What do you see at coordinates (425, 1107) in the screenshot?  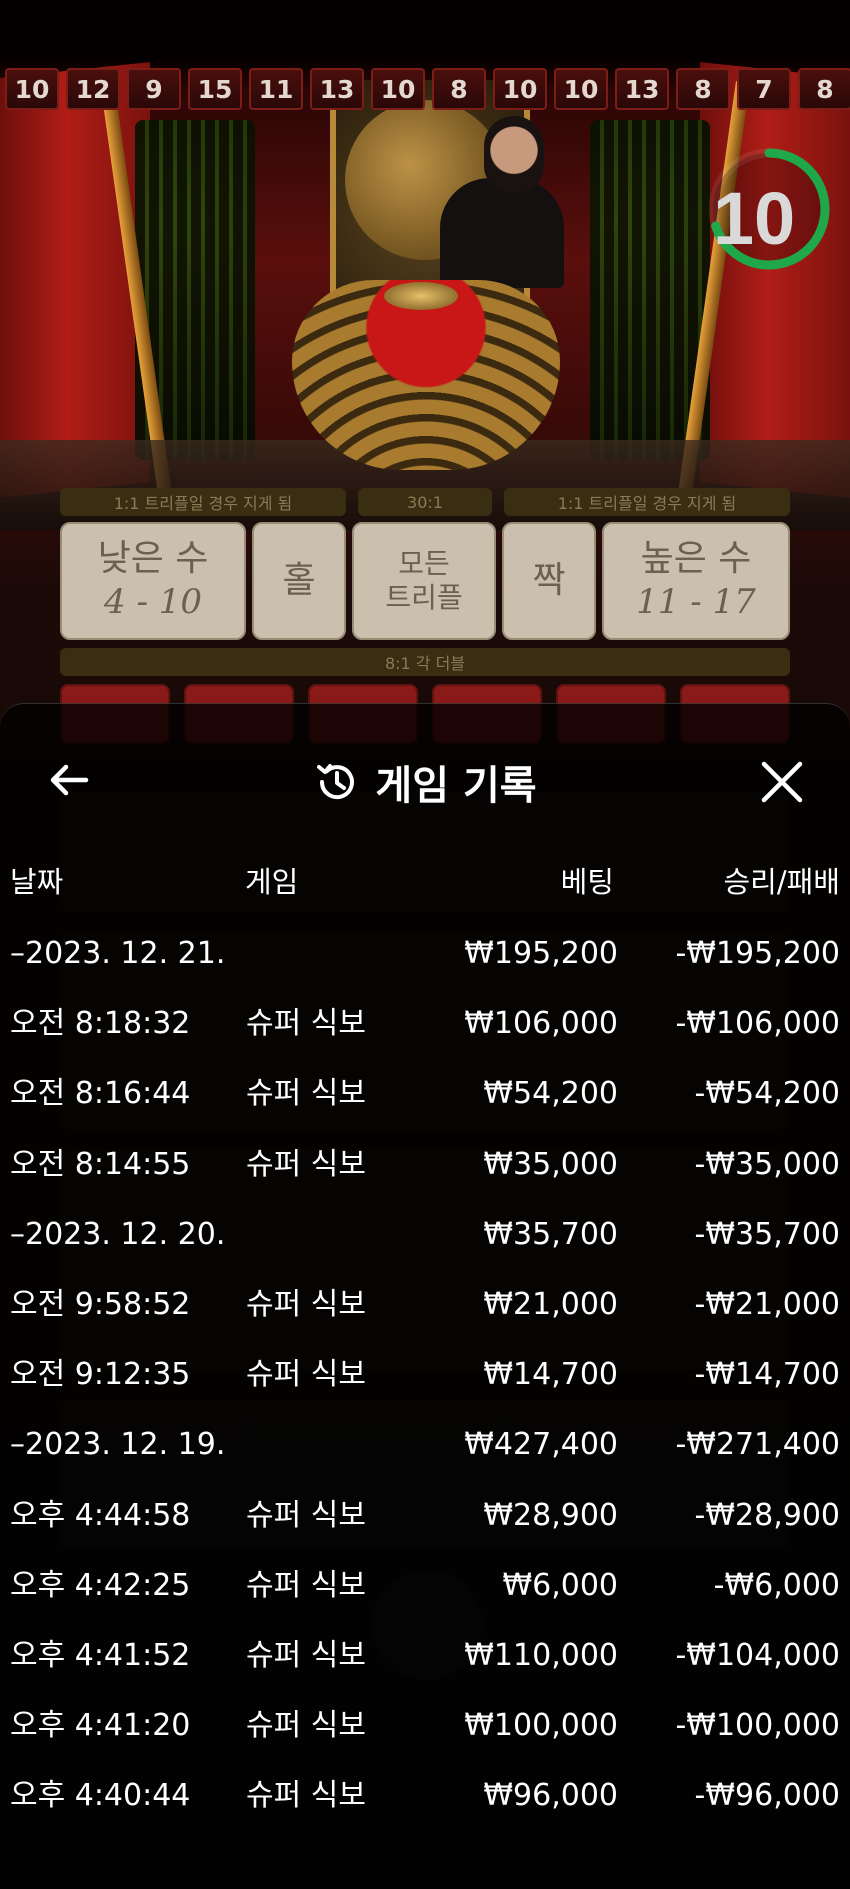 I see `history-game-row: 오전 8:16:44 슈퍼 식보 ₩54,200 -₩54,200` at bounding box center [425, 1107].